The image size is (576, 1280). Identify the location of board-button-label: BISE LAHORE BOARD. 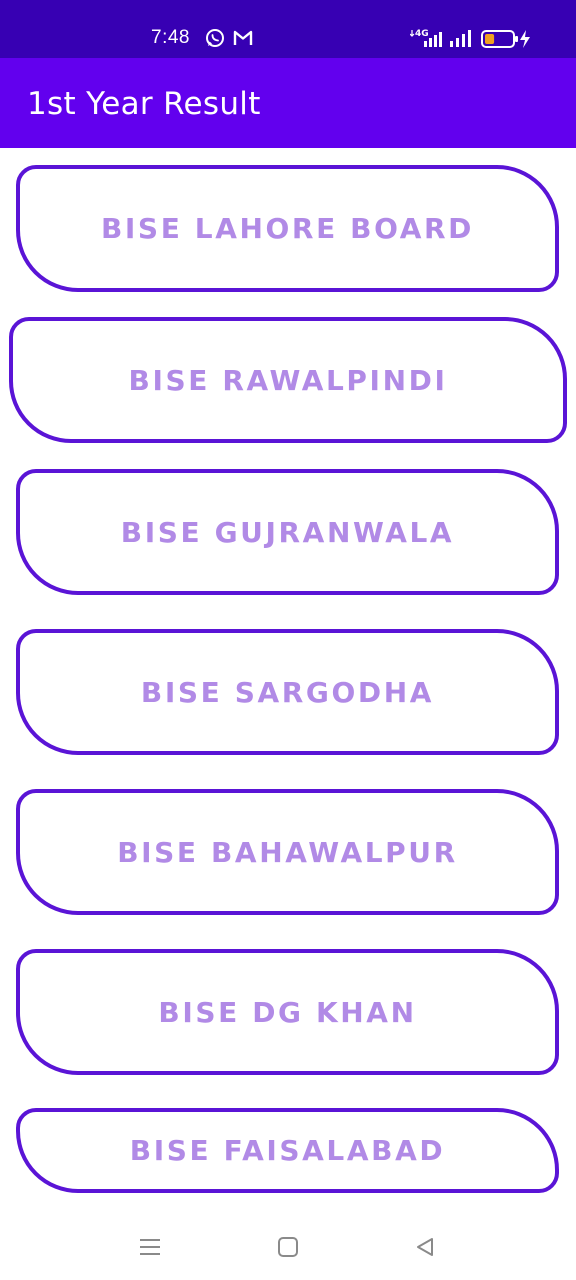
(287, 228).